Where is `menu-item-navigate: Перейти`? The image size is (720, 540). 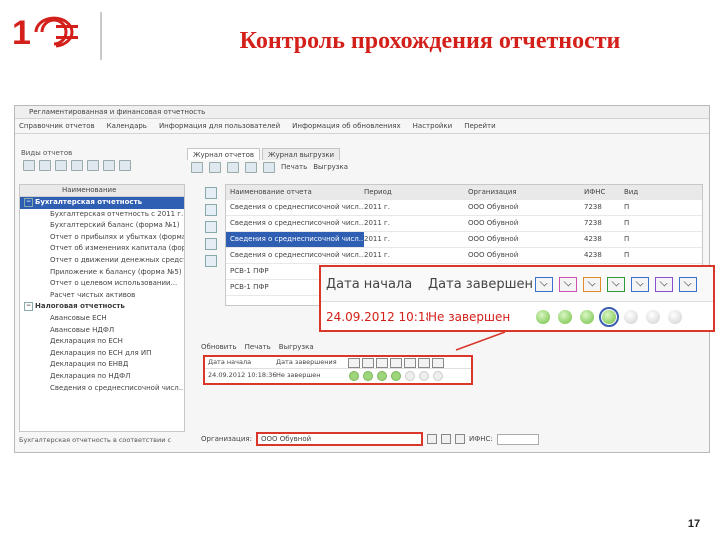
menu-item-navigate: Перейти is located at coordinates (480, 126).